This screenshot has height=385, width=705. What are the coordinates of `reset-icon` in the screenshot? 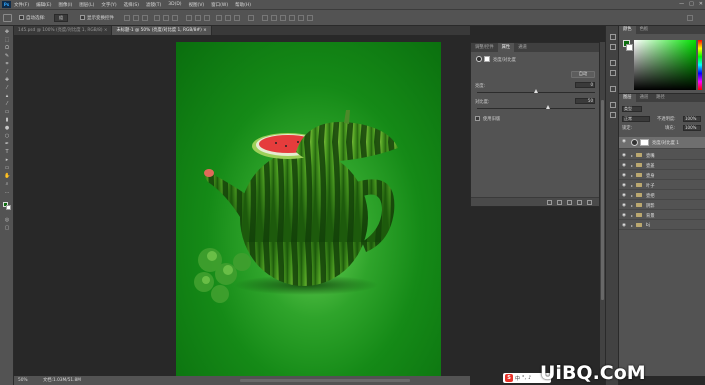 It's located at (569, 202).